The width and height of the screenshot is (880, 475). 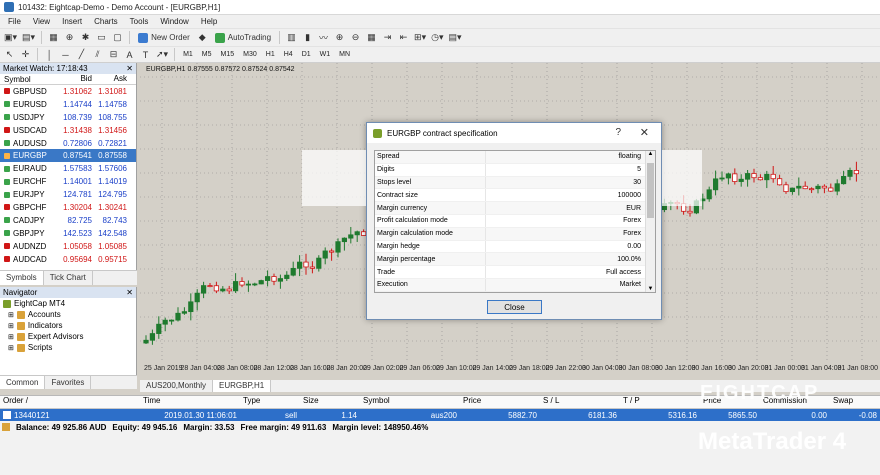 What do you see at coordinates (618, 132) in the screenshot?
I see `help-icon: ?` at bounding box center [618, 132].